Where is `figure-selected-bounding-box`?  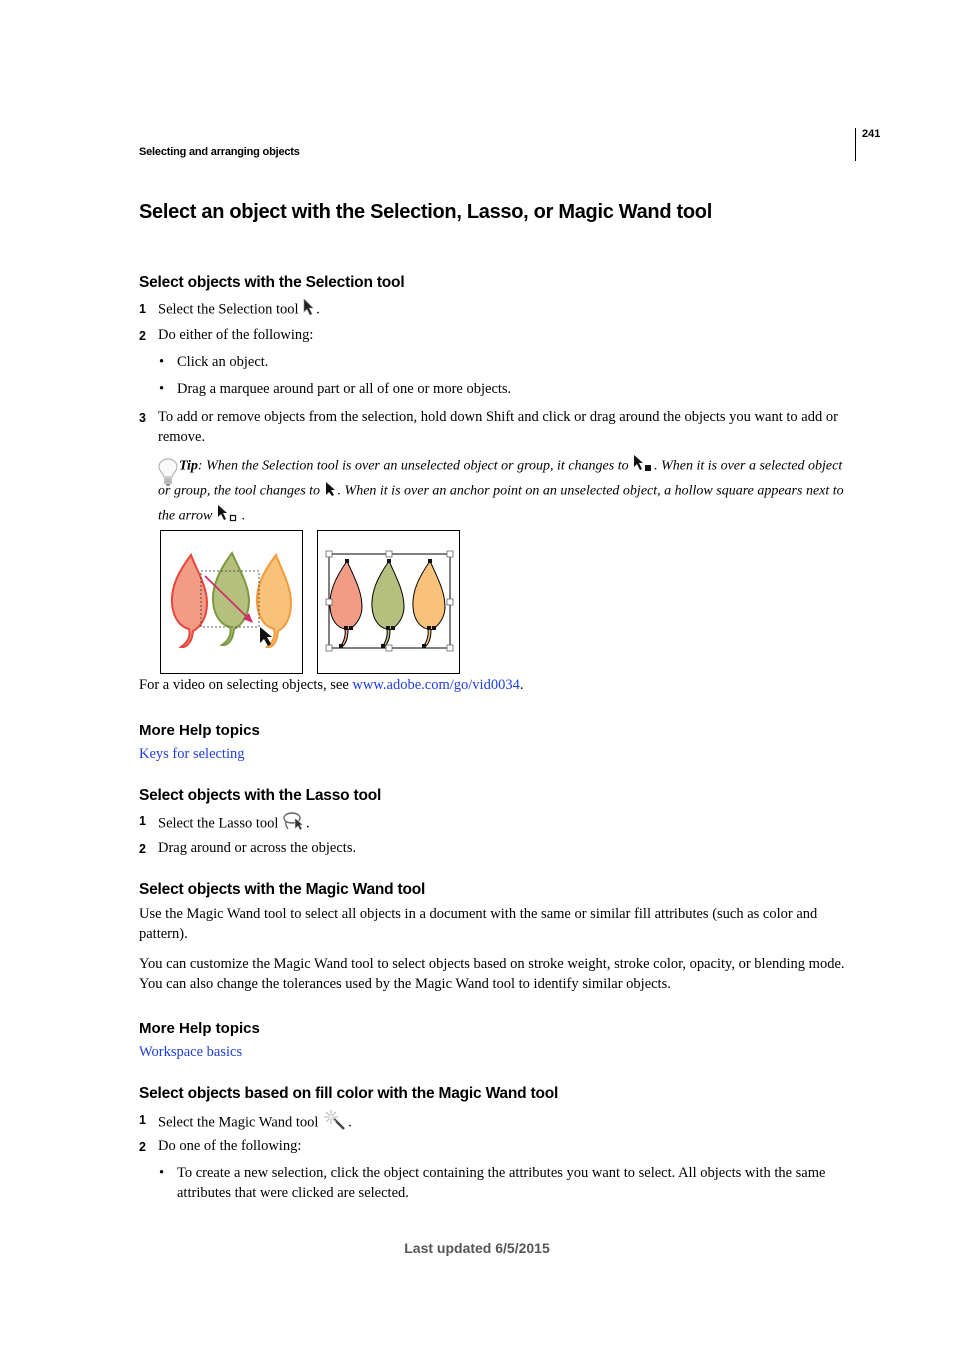 figure-selected-bounding-box is located at coordinates (388, 602).